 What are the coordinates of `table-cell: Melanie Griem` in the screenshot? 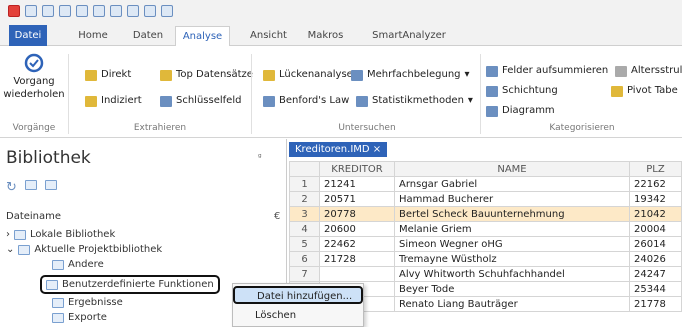 It's located at (512, 229).